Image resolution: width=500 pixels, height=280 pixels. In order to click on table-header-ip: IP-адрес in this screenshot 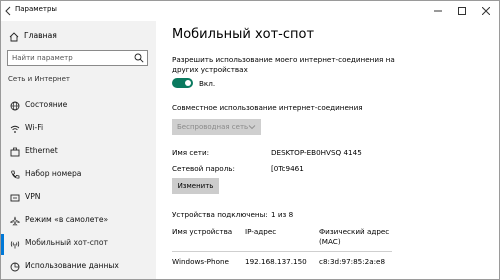, I will do `click(261, 231)`.